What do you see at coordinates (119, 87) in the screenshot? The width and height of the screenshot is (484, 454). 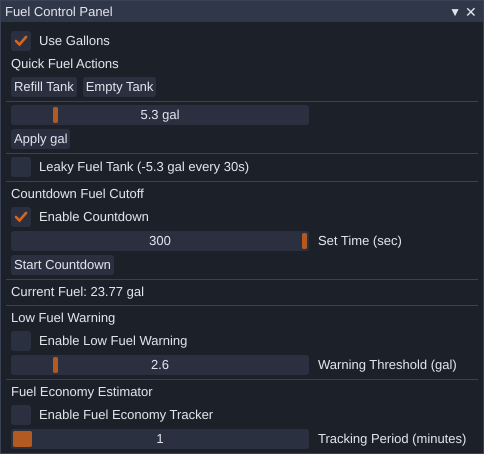 I see `action-button: Empty Tank` at bounding box center [119, 87].